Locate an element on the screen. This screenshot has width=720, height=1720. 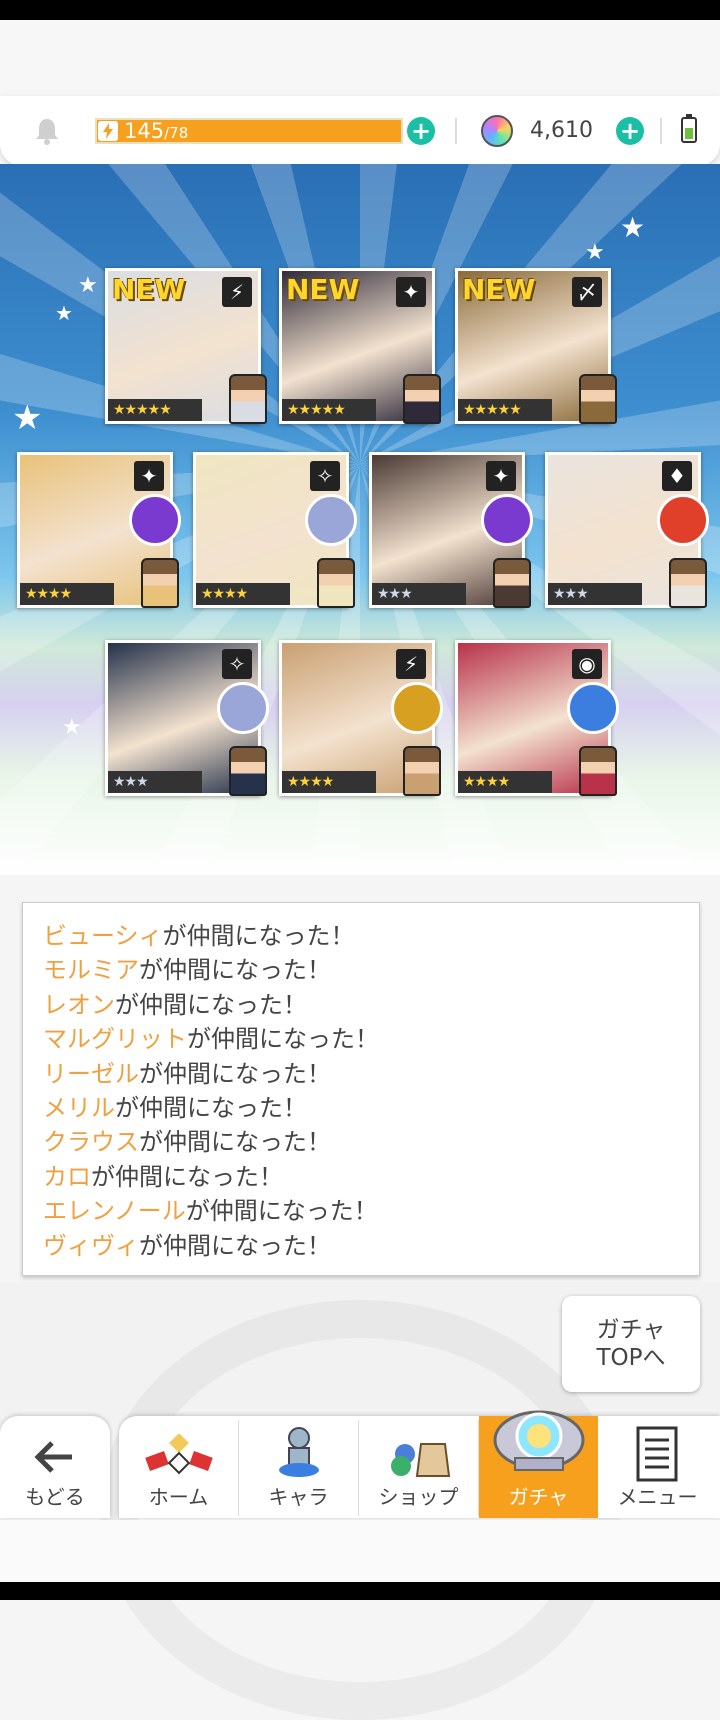
tab-chara-label: キャラ is located at coordinates (298, 1497).